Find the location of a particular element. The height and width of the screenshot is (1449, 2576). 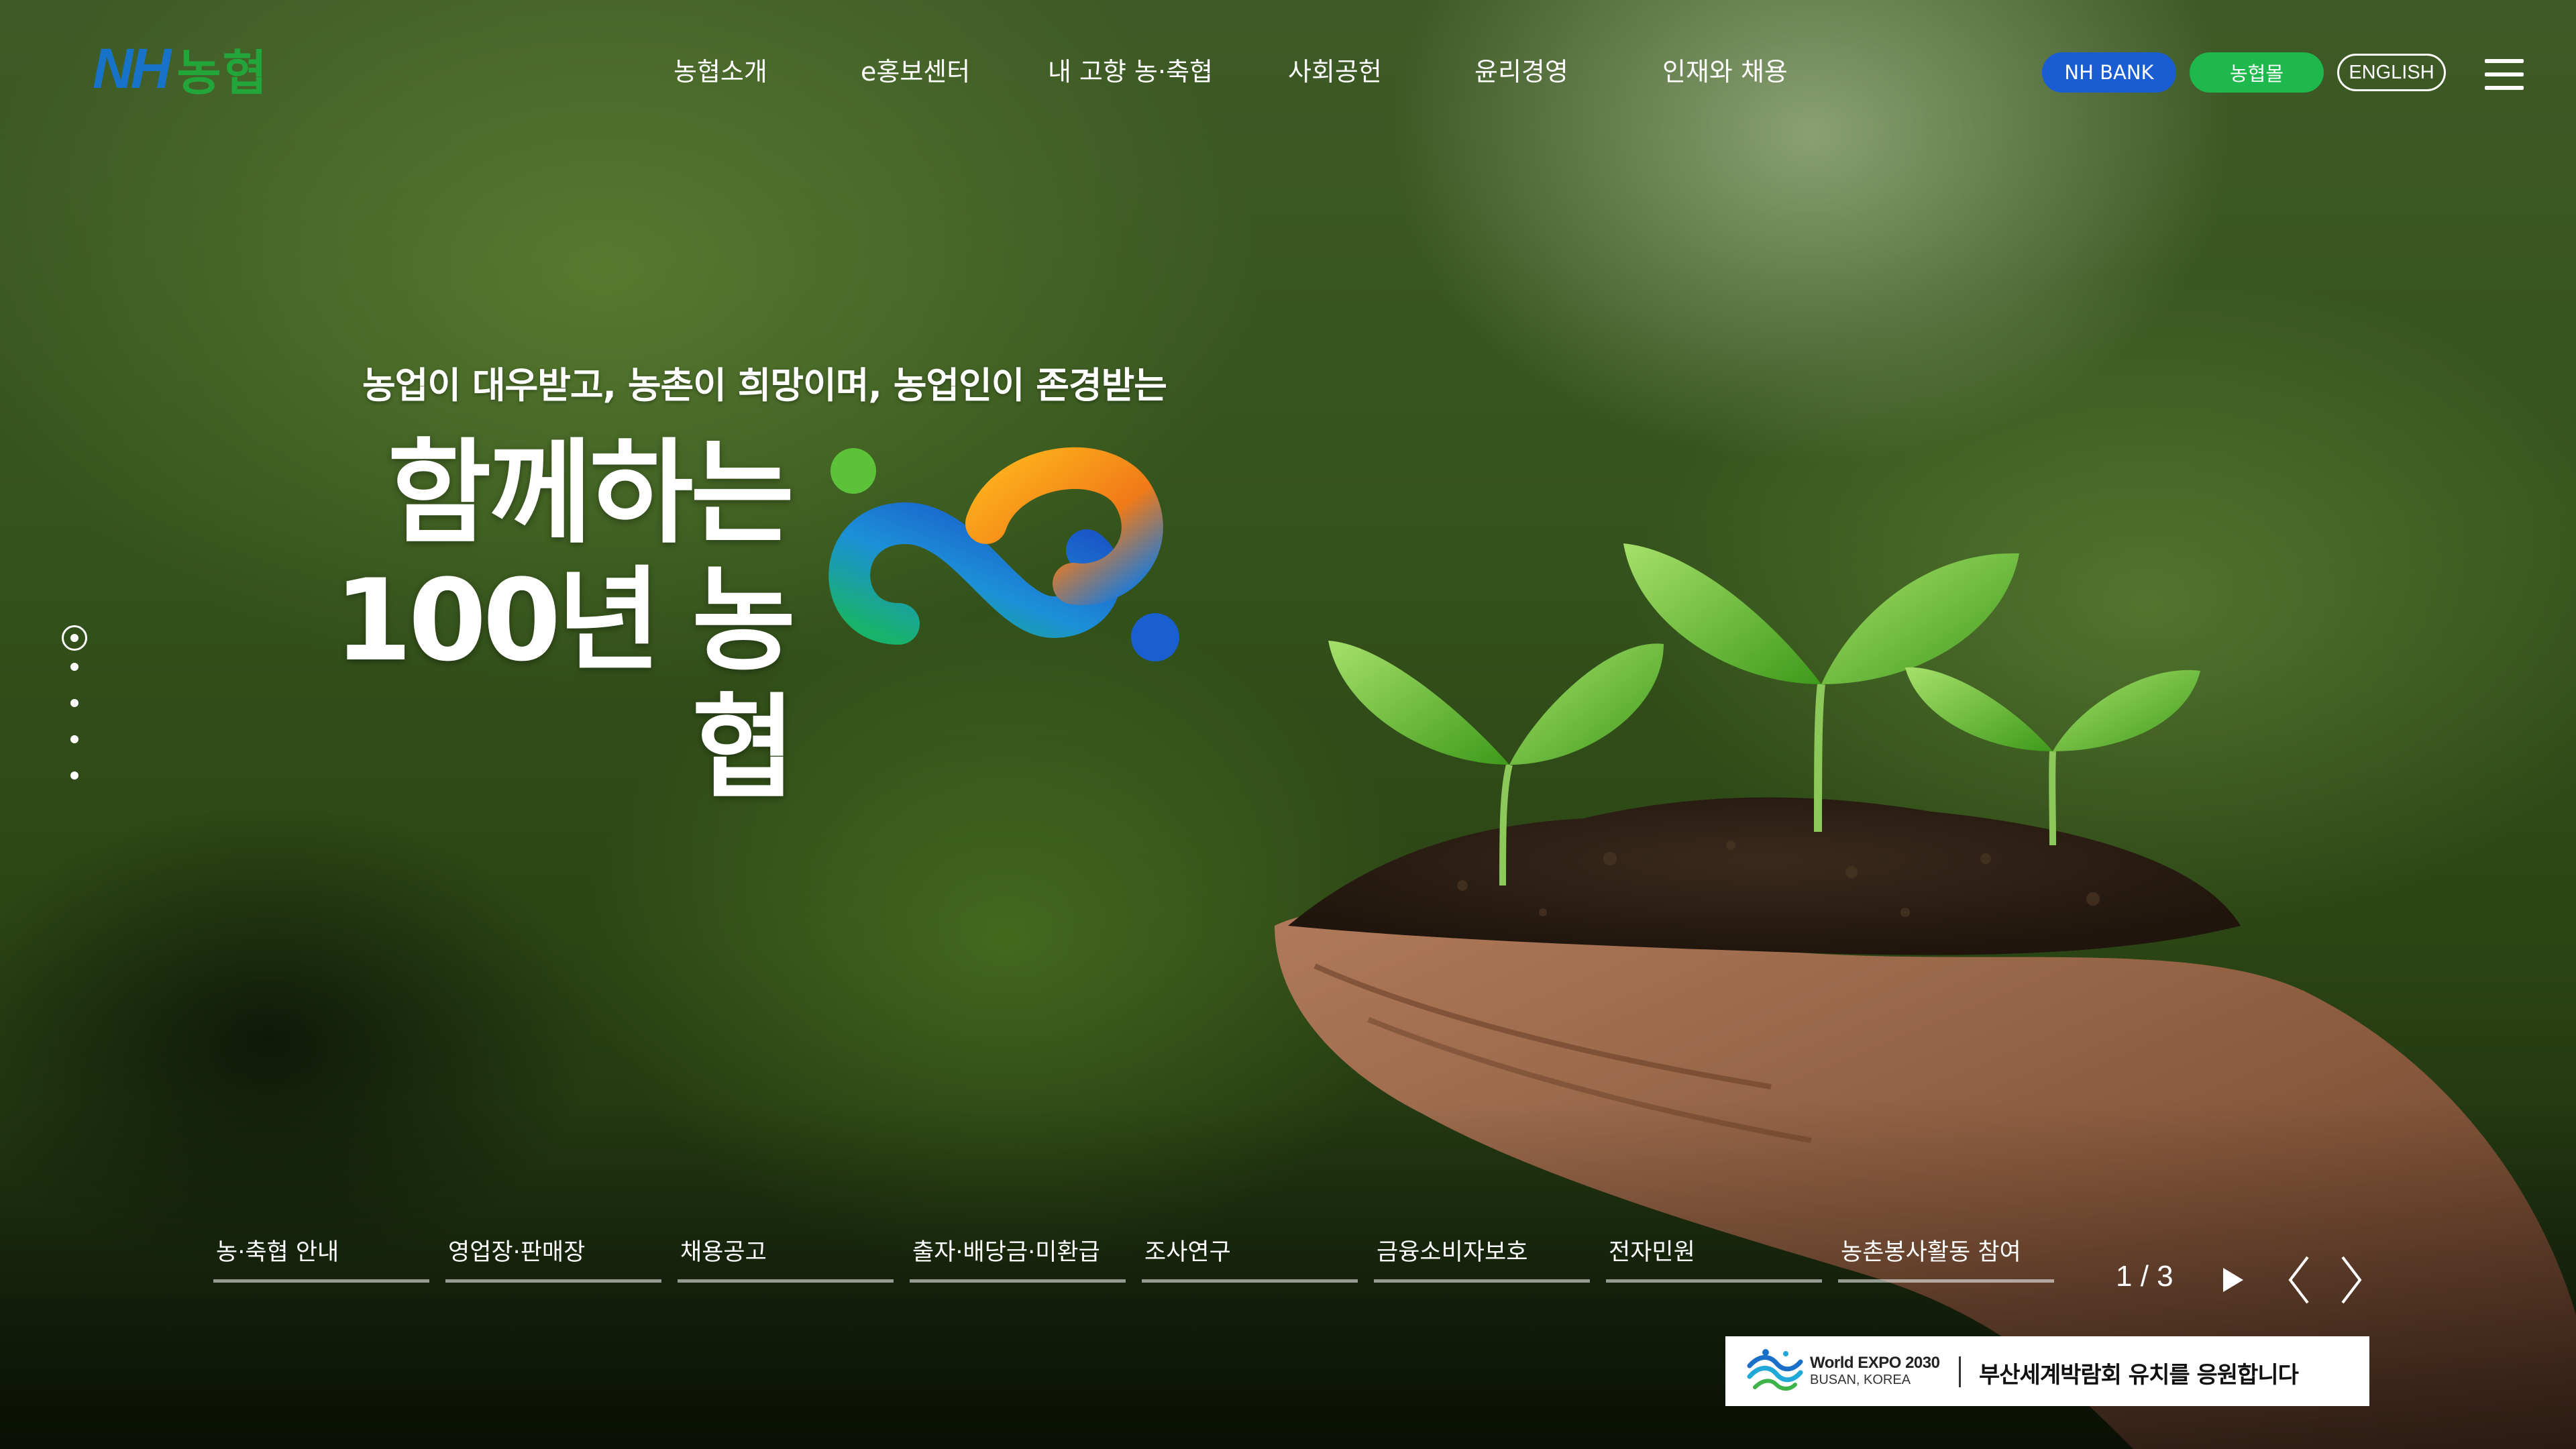

quick-link-e-petition: 전자민원 is located at coordinates (1714, 1258).